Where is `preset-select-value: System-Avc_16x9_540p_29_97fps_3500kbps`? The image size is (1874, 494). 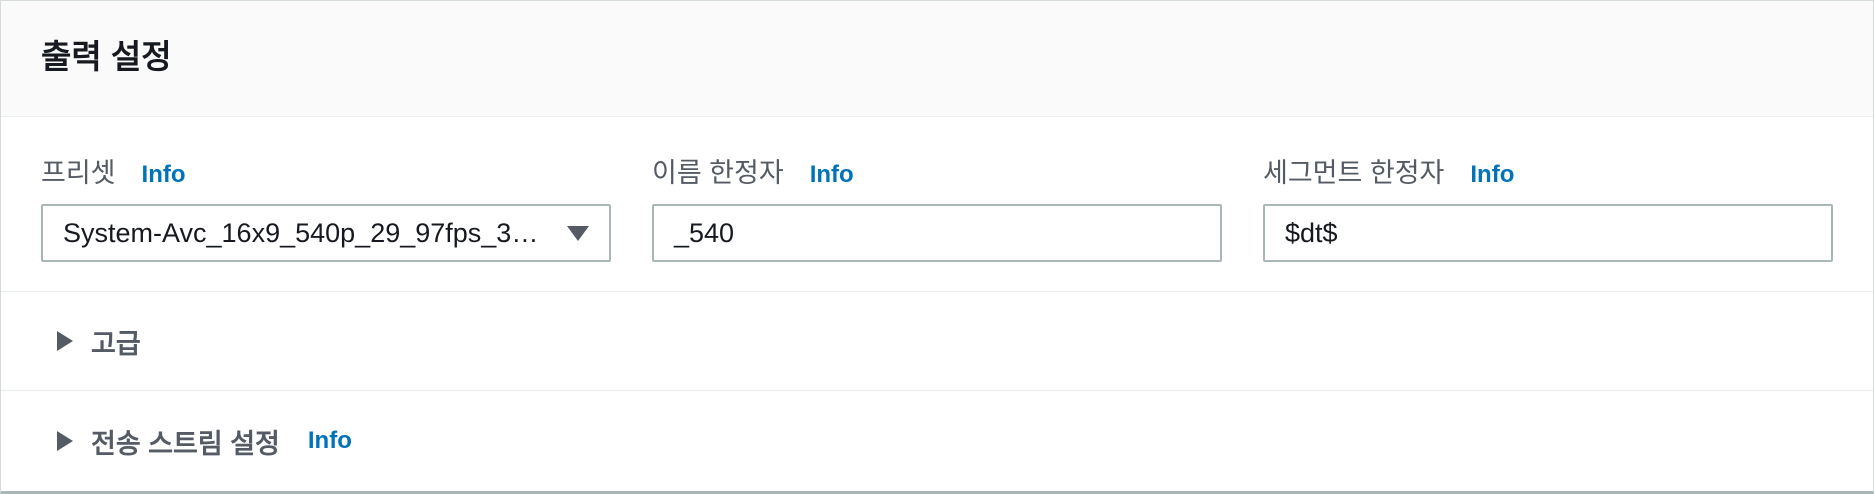 preset-select-value: System-Avc_16x9_540p_29_97fps_3500kbps is located at coordinates (303, 232).